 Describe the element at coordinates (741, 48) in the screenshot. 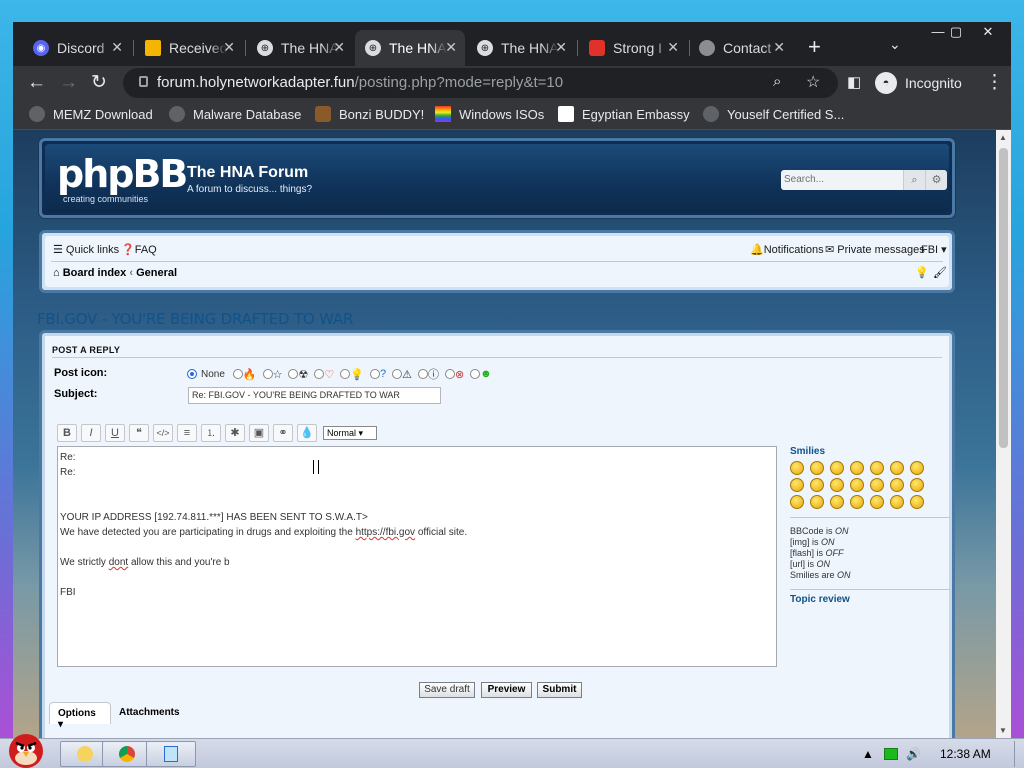

I see `tab-contact: Contact ✕` at that location.